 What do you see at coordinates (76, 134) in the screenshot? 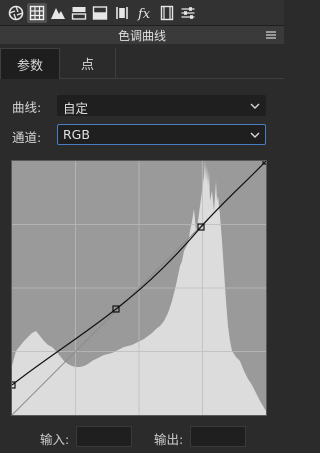
I see `channel-select-value: RGB` at bounding box center [76, 134].